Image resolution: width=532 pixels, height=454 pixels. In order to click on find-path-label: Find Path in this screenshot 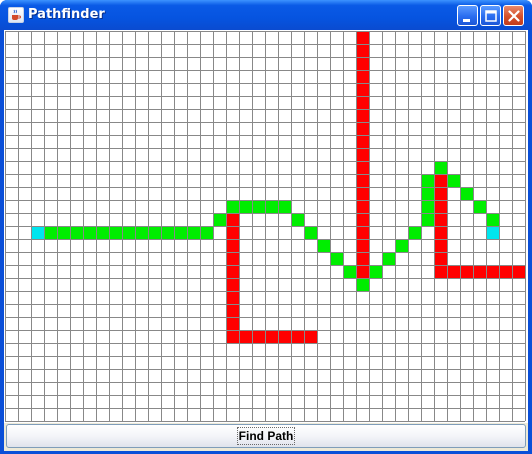, I will do `click(266, 436)`.